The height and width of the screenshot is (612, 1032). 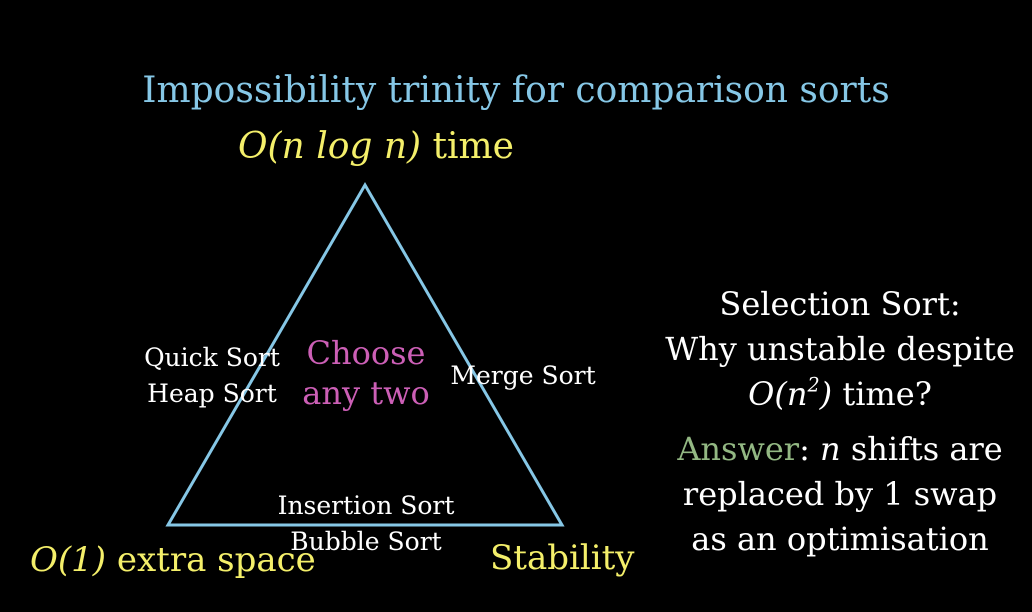 What do you see at coordinates (212, 376) in the screenshot?
I see `edge-label-left: Quick Sort Heap Sort` at bounding box center [212, 376].